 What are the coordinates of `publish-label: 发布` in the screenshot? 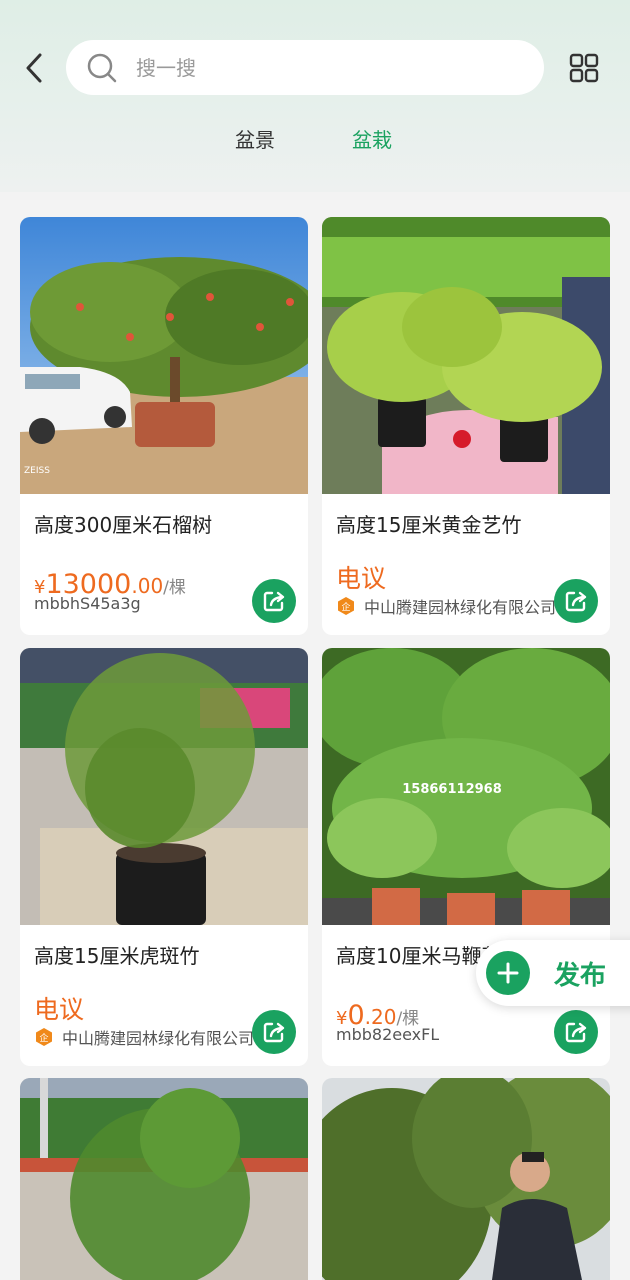 It's located at (580, 975).